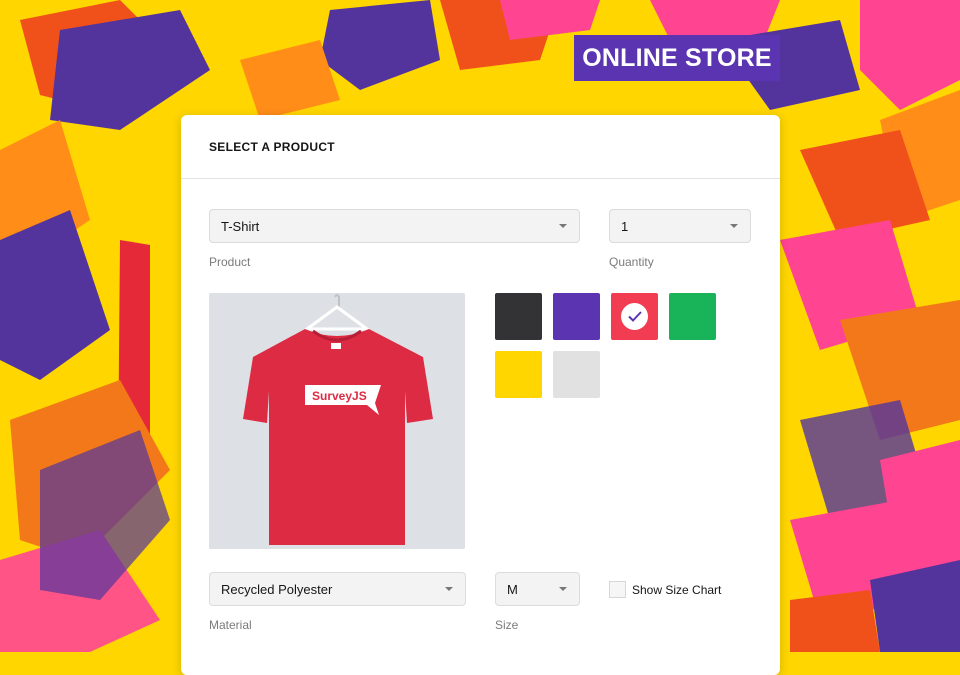  I want to click on material-label: Material, so click(230, 625).